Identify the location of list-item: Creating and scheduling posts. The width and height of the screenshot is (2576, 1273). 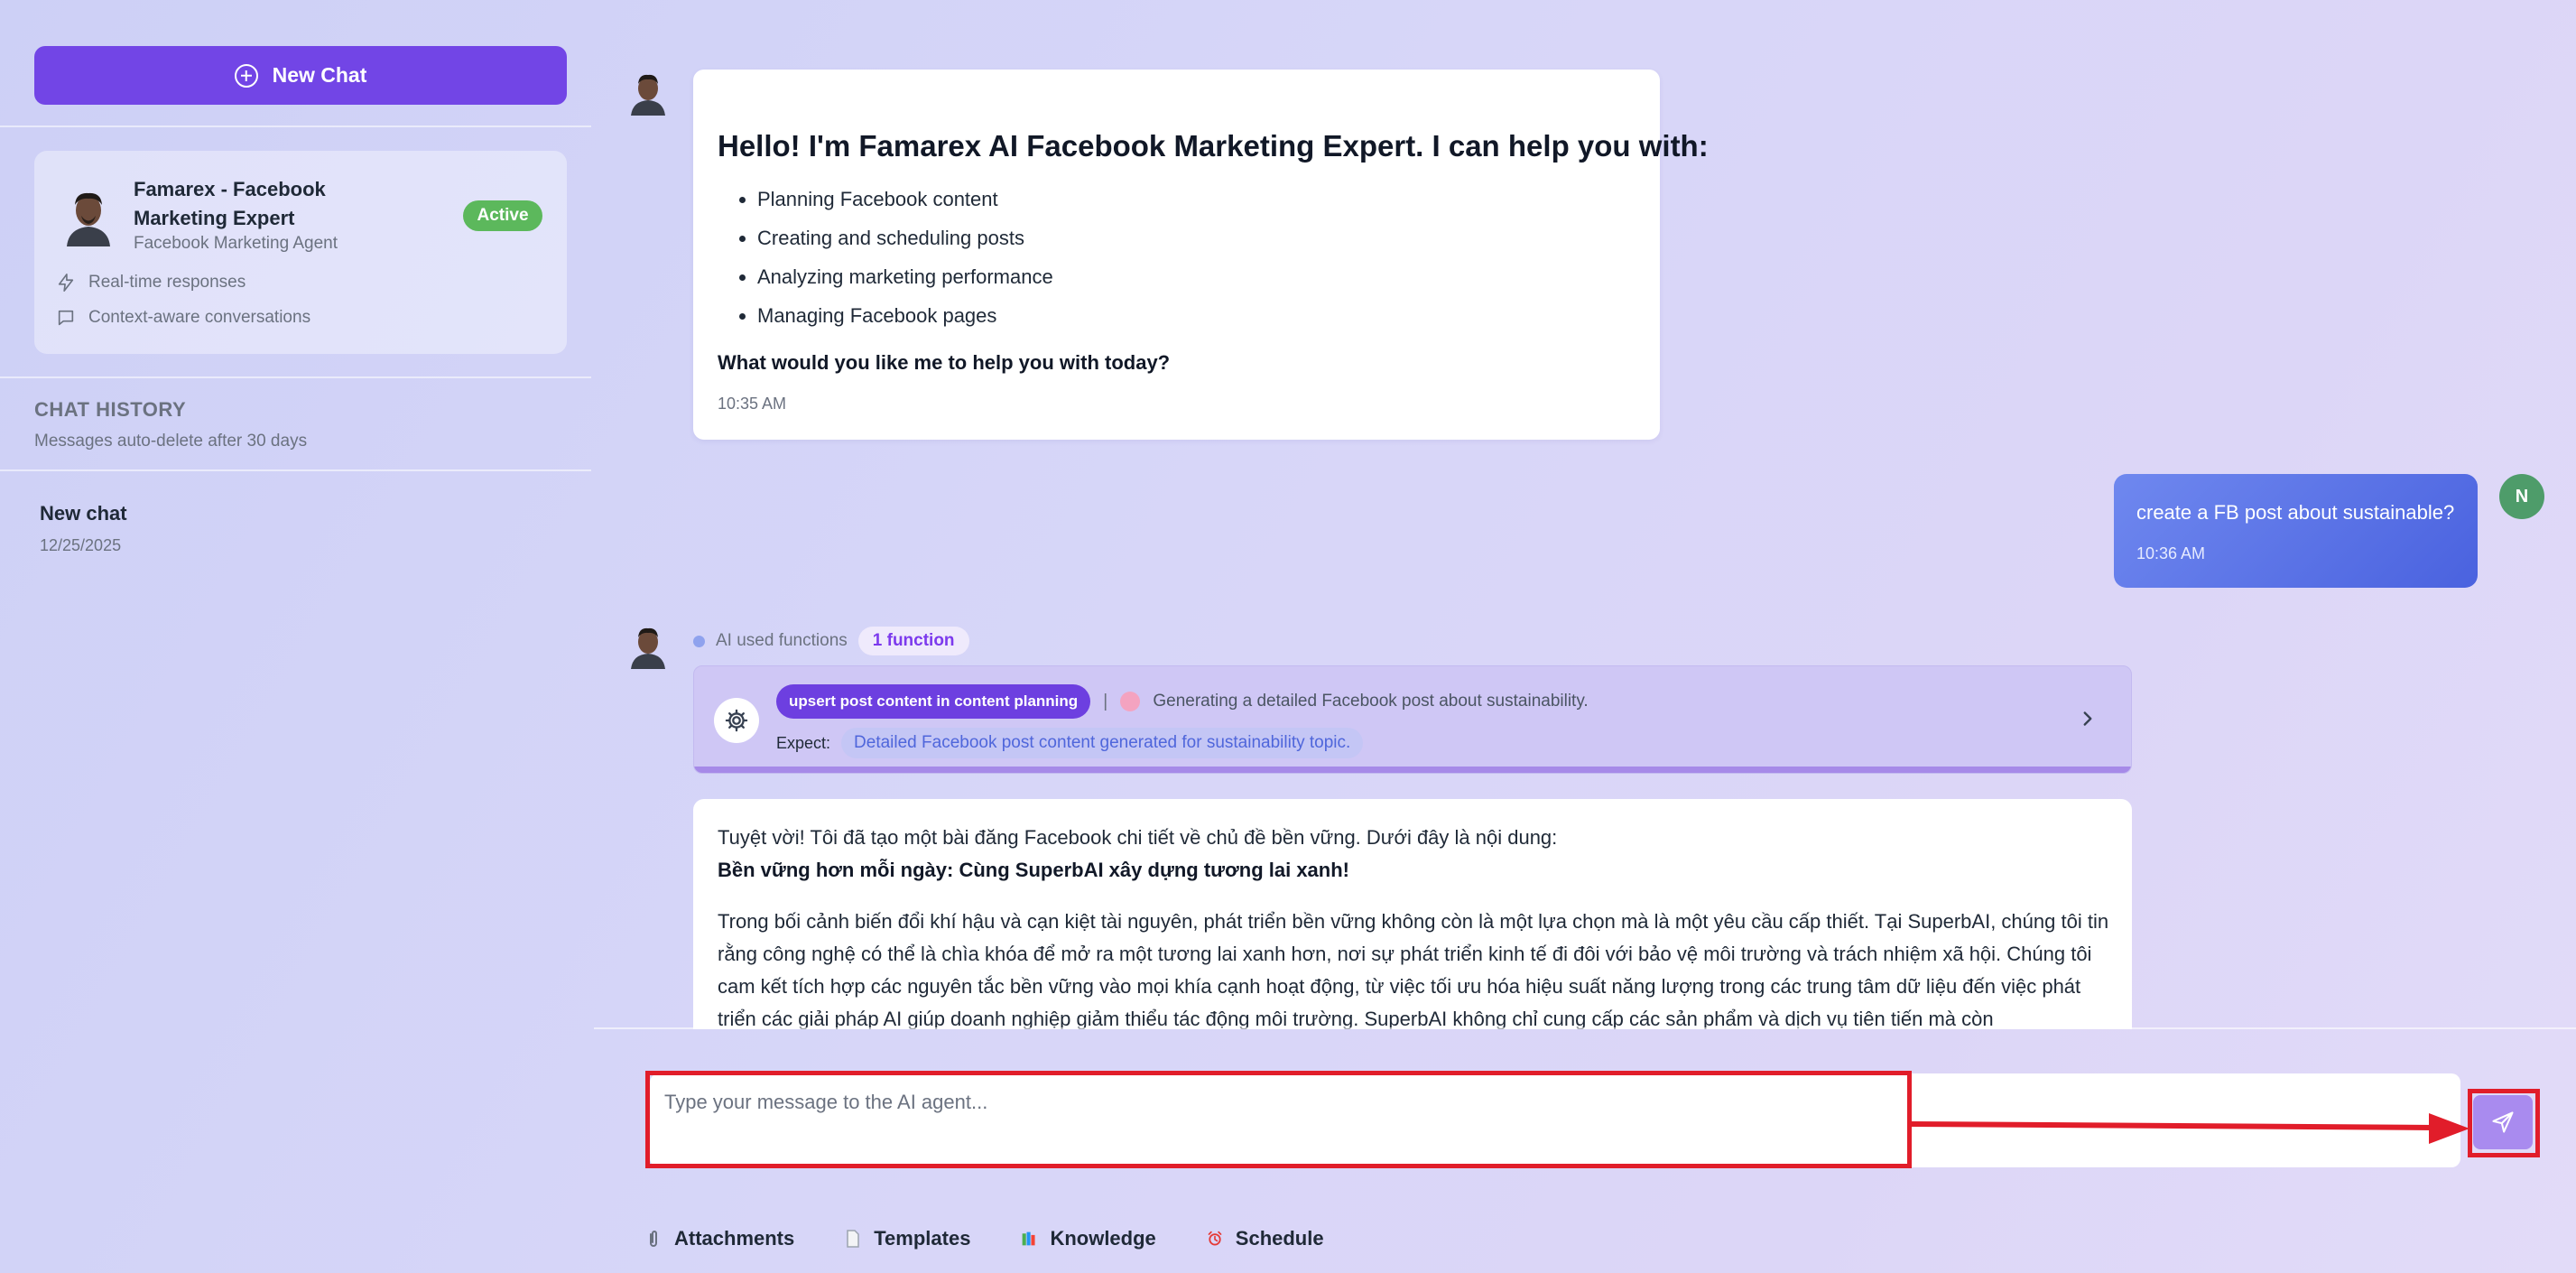
(905, 238).